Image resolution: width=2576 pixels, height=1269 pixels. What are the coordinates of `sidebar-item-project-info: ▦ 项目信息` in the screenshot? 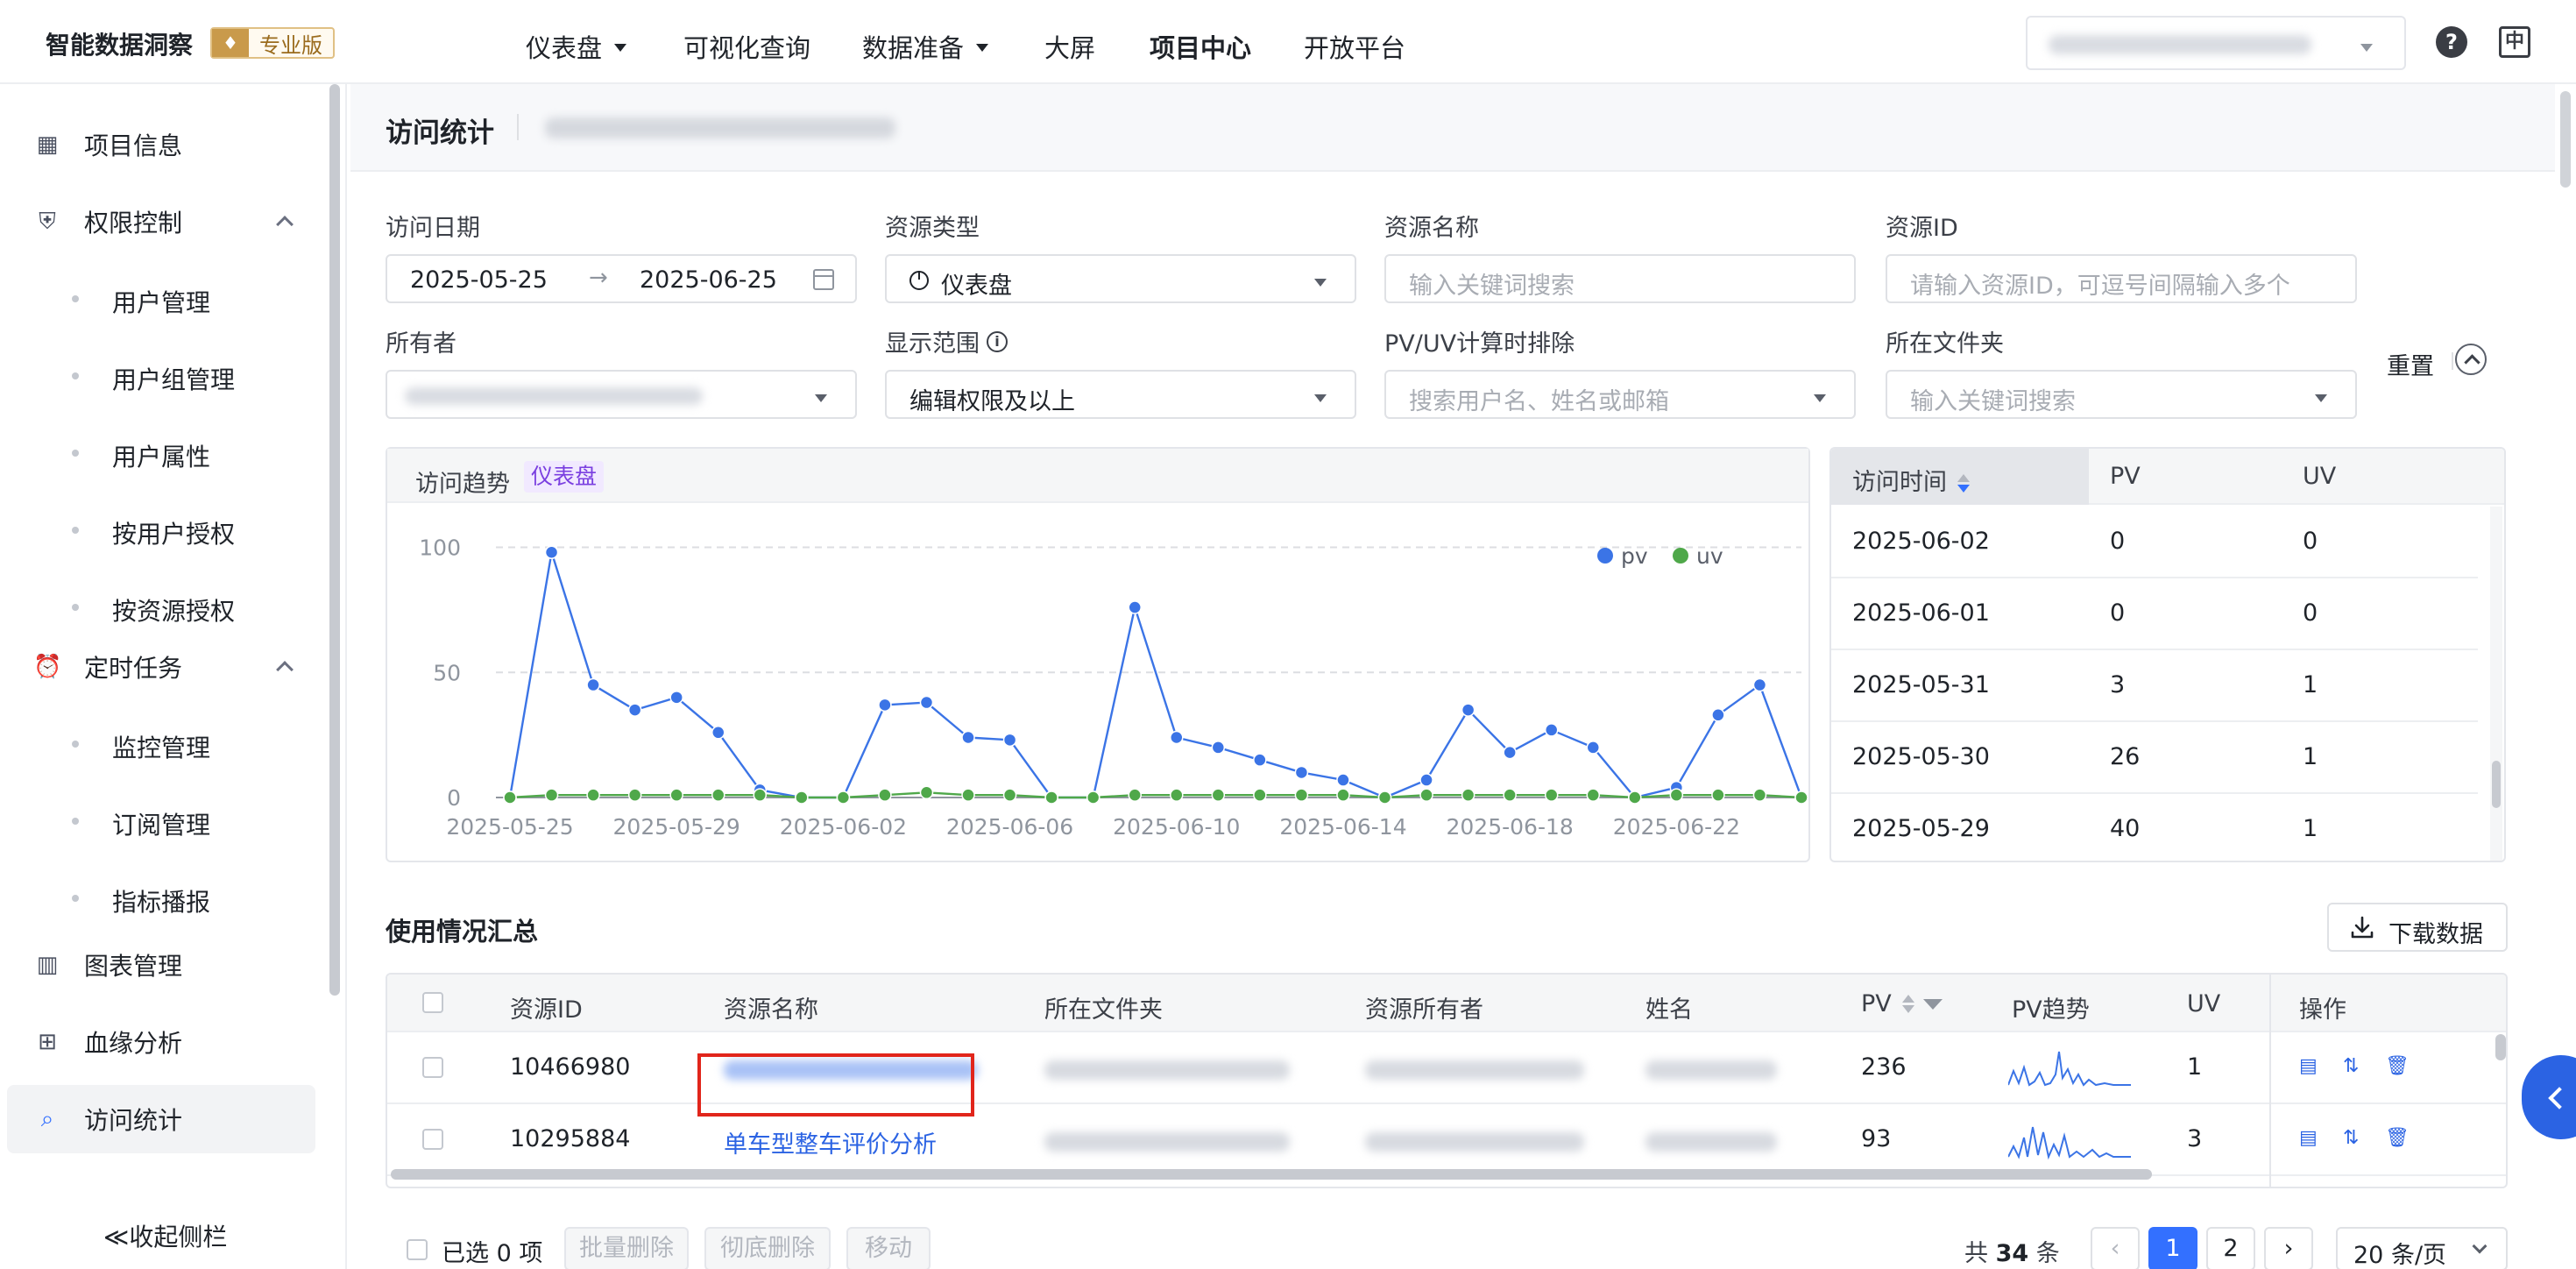 It's located at (166, 144).